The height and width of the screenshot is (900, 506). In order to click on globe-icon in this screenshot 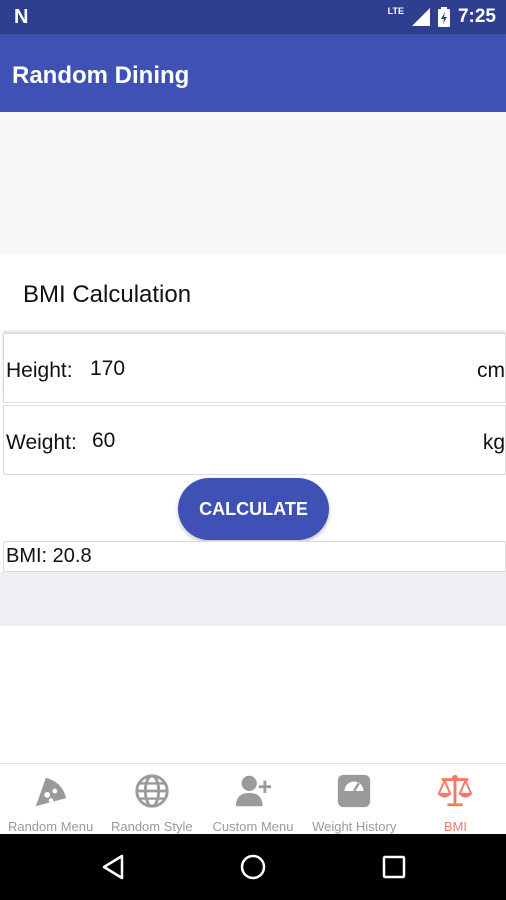, I will do `click(152, 791)`.